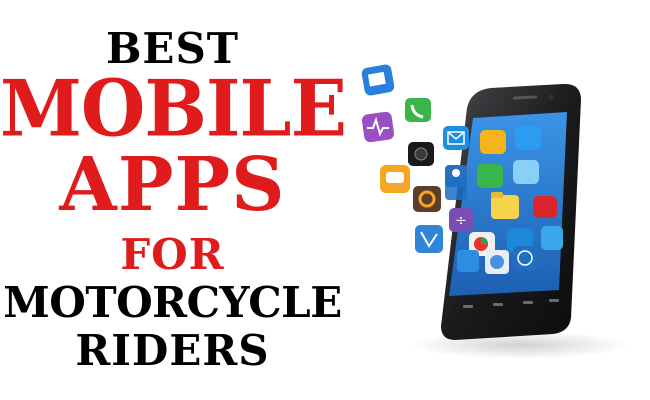 The height and width of the screenshot is (400, 650). I want to click on map-icon, so click(429, 239).